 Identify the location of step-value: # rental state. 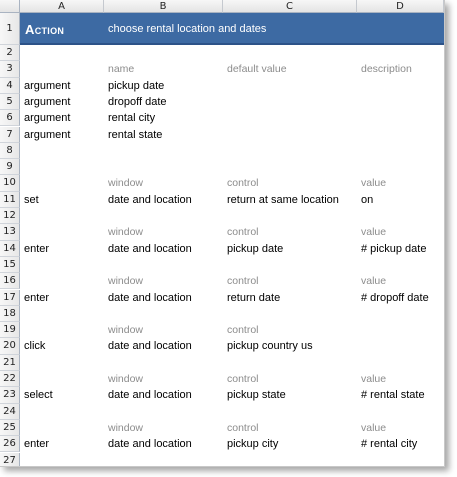
(393, 395).